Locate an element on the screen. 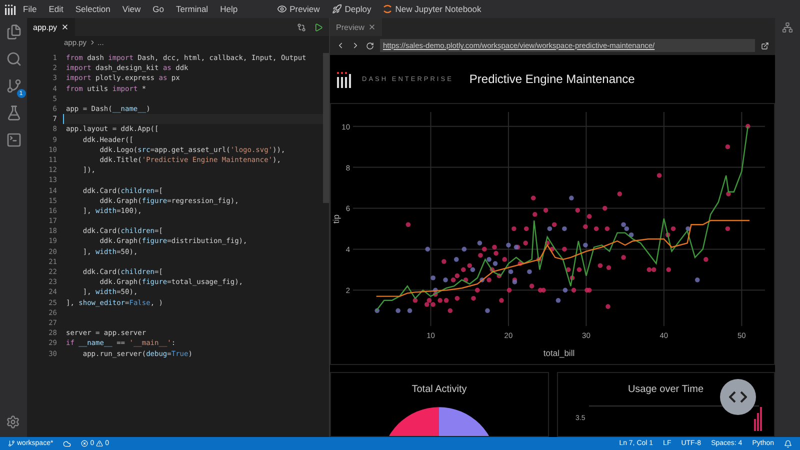 The height and width of the screenshot is (450, 800). scrollbar-thumb is located at coordinates (326, 128).